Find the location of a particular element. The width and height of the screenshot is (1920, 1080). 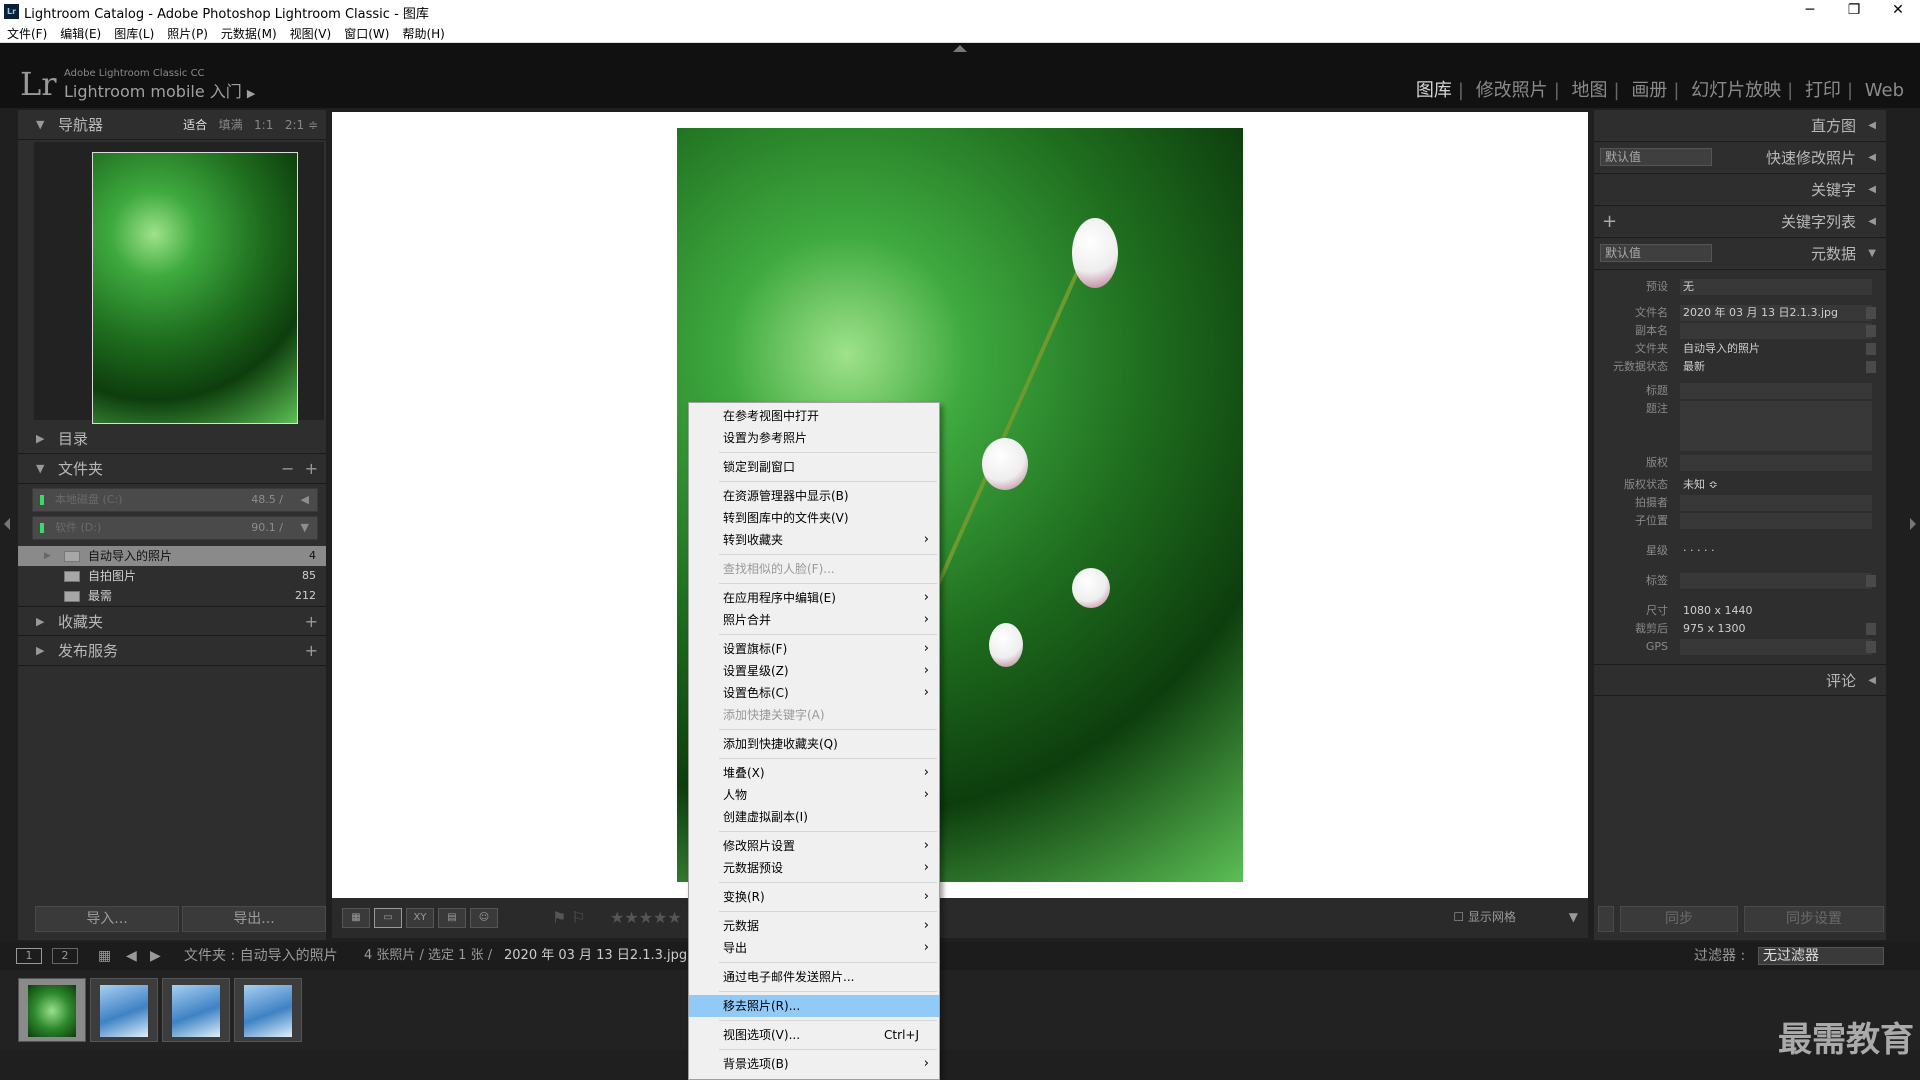

collections-header: ▶ 收藏夹 + is located at coordinates (172, 621).